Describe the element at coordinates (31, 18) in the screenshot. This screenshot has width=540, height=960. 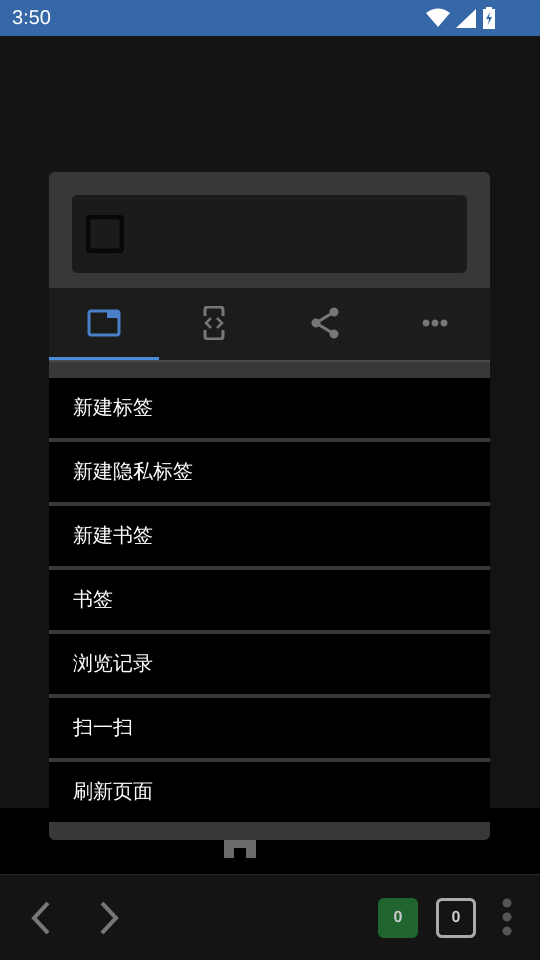
I see `status-time: 3:50` at that location.